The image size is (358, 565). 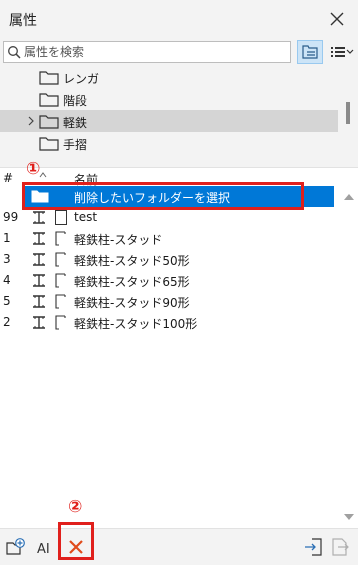 I want to click on list-dropdown-icon, so click(x=342, y=52).